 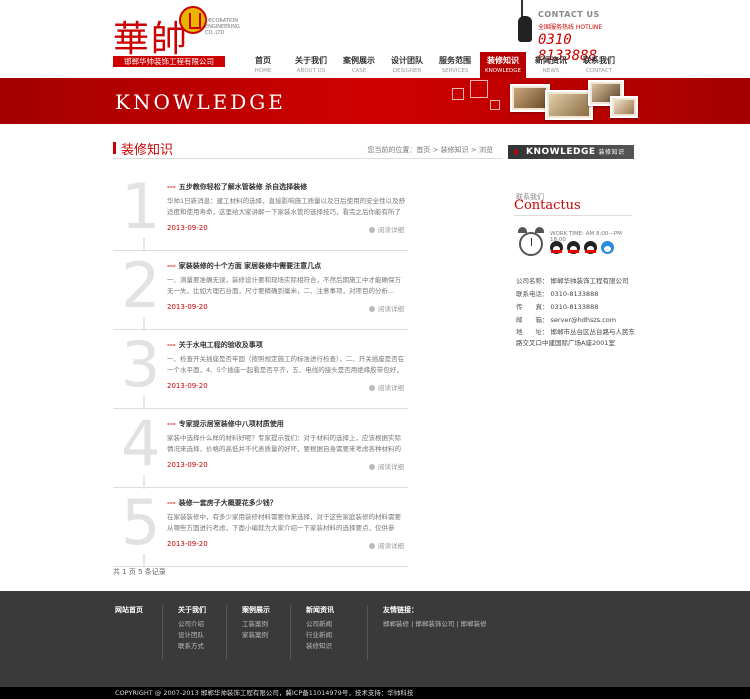 What do you see at coordinates (584, 320) in the screenshot?
I see `info-value: server@hdhszs.com` at bounding box center [584, 320].